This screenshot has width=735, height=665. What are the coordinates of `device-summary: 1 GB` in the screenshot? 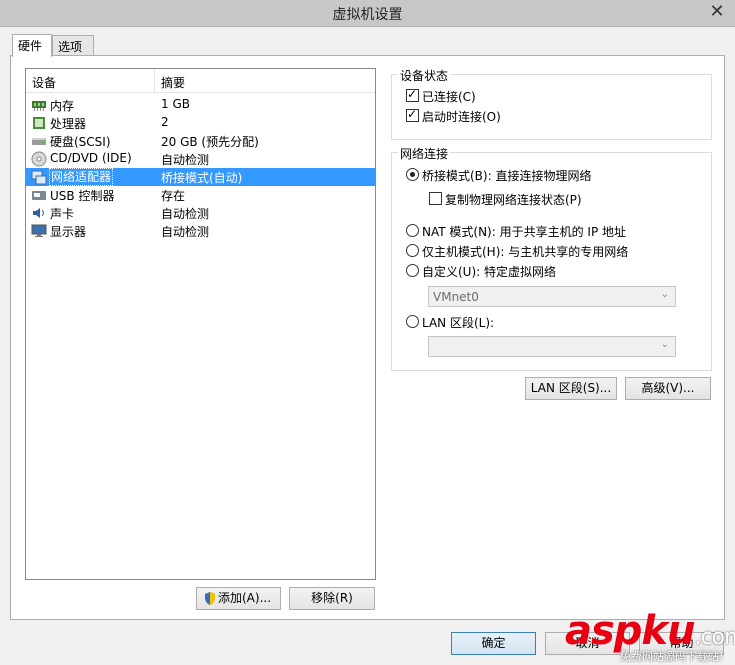 It's located at (175, 104).